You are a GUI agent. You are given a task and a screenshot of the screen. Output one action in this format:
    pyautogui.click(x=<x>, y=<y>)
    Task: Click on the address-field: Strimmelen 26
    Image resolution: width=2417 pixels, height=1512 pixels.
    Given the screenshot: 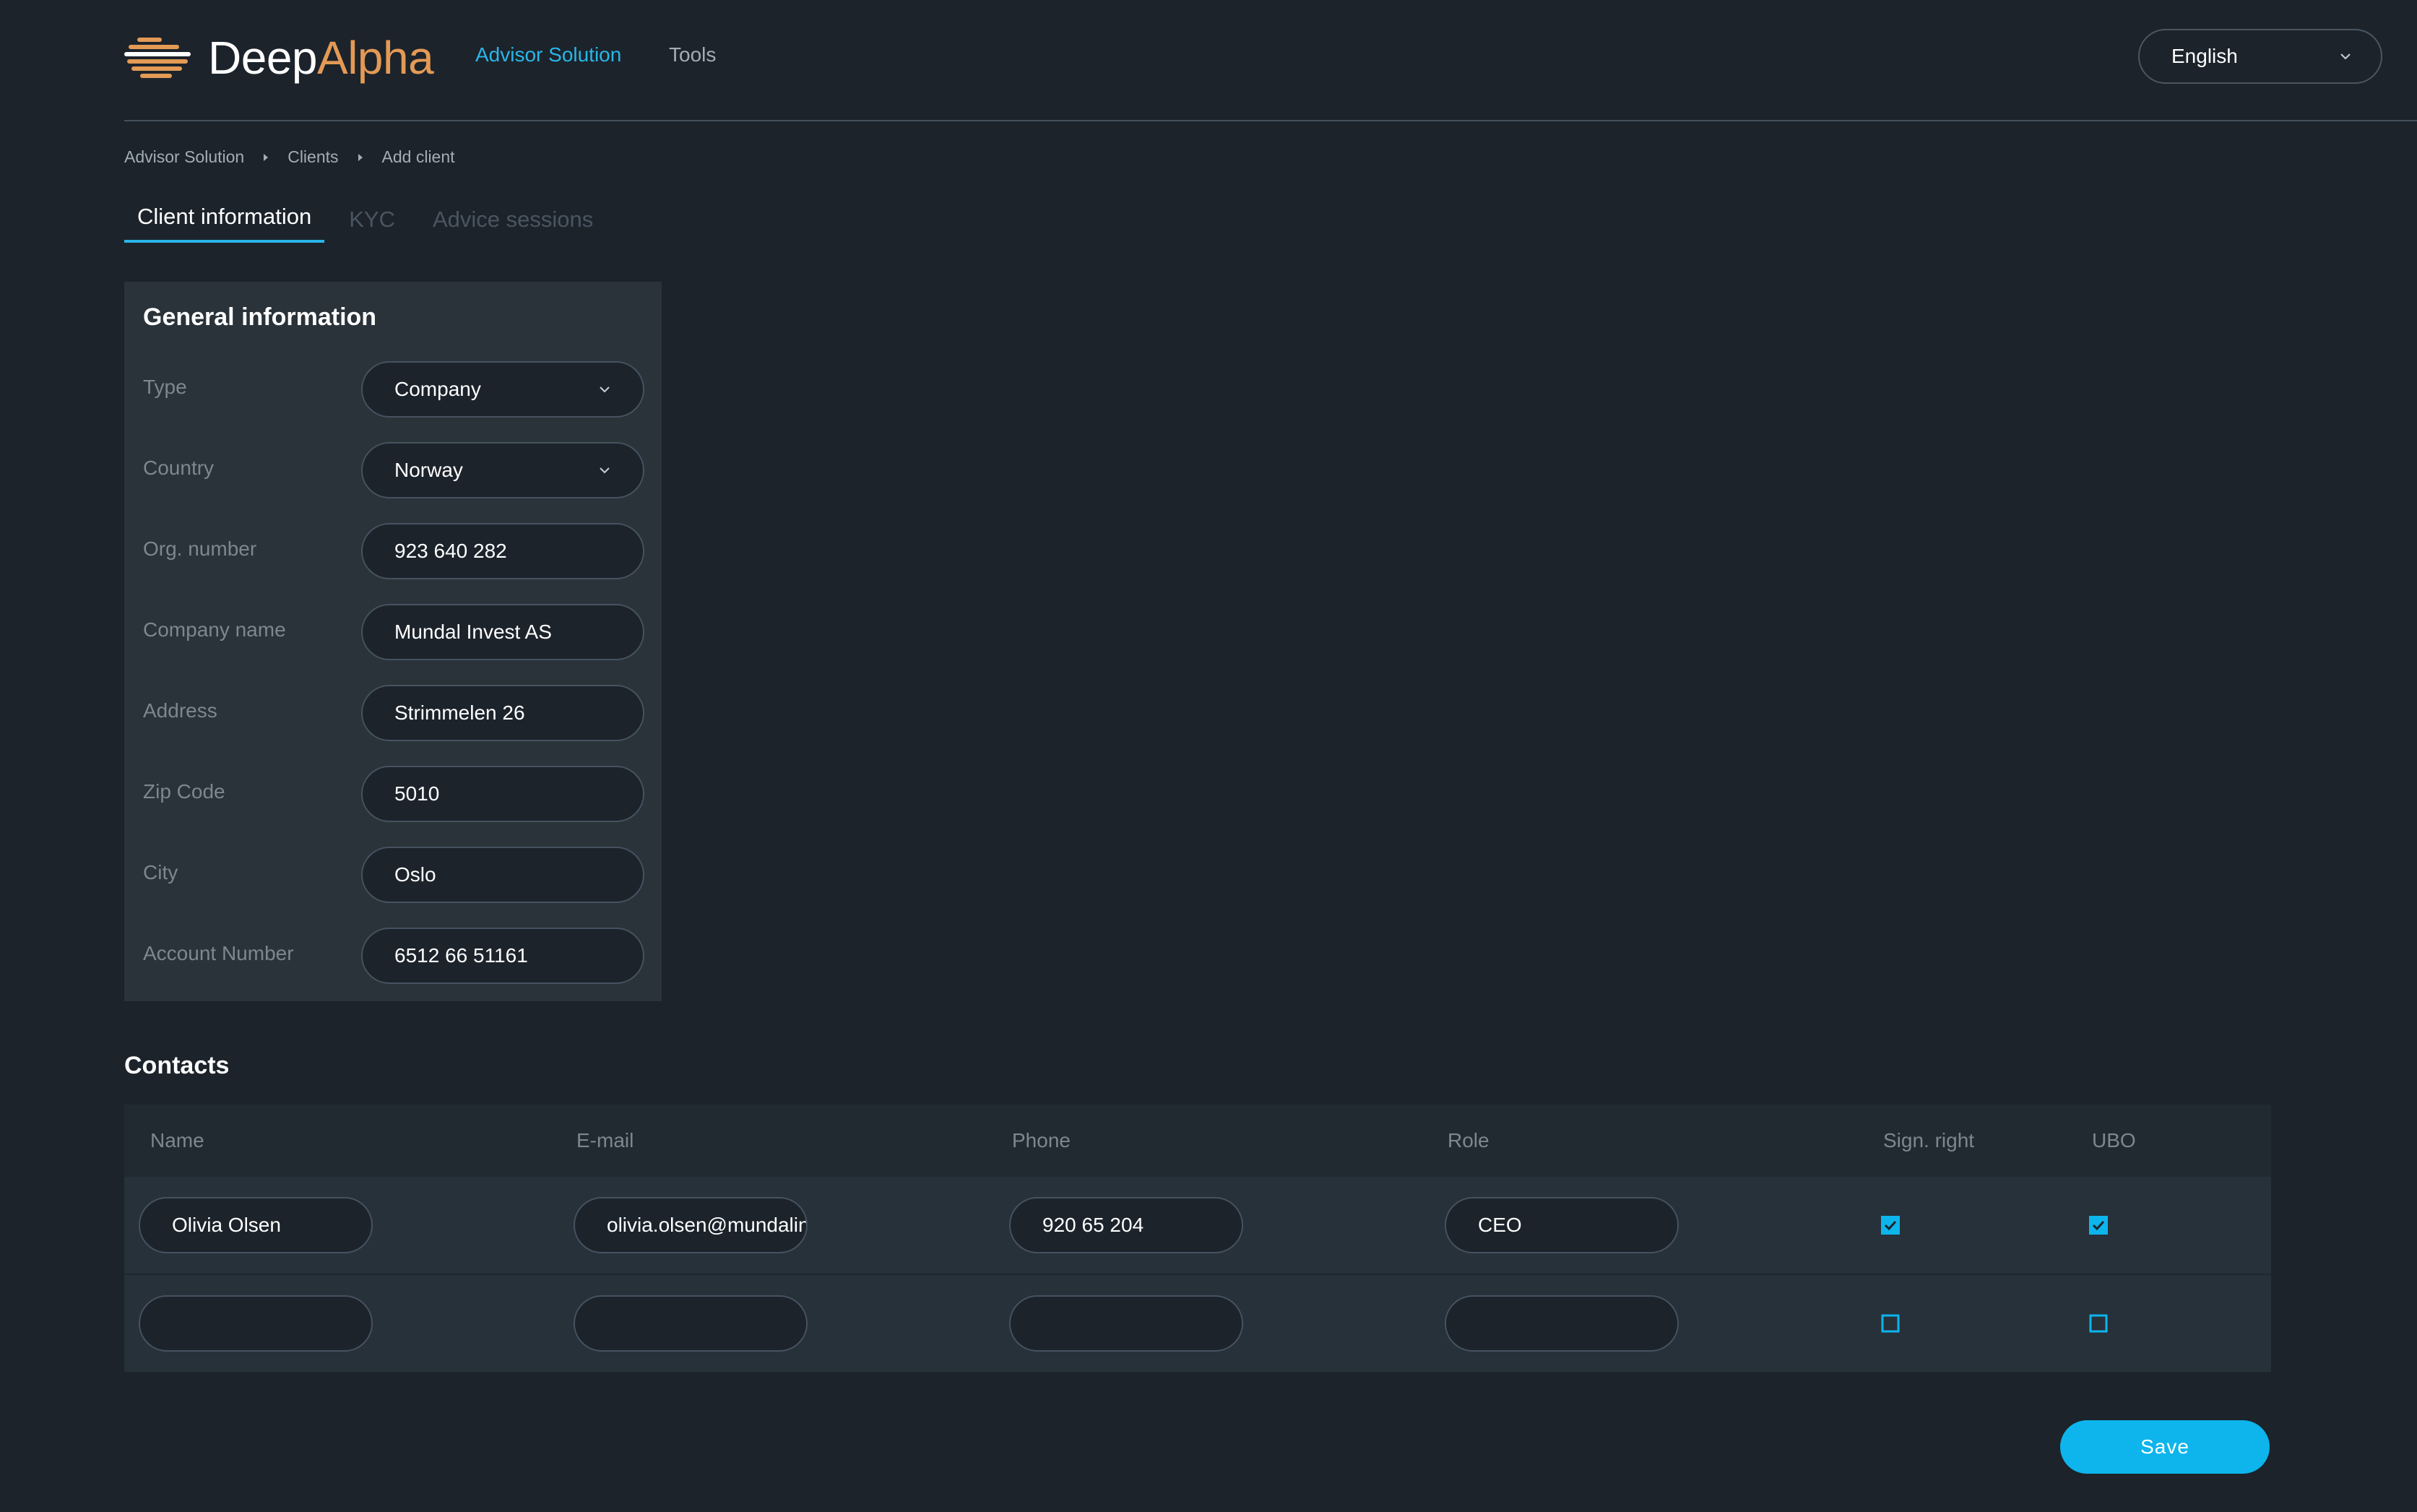 What is the action you would take?
    pyautogui.click(x=503, y=713)
    